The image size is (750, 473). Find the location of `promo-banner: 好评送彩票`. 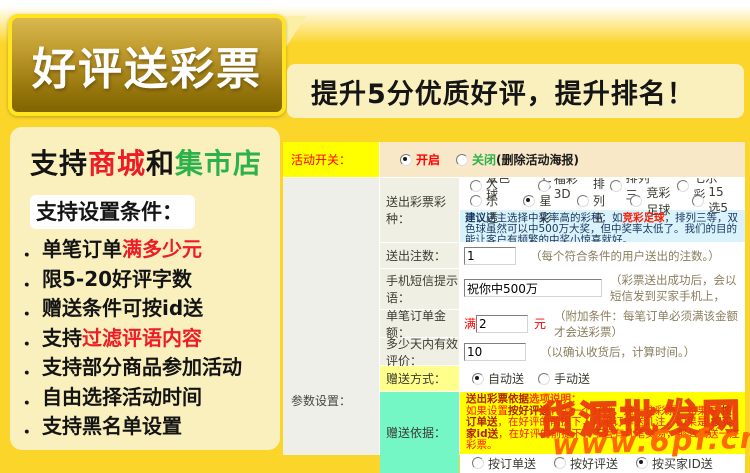

promo-banner: 好评送彩票 is located at coordinates (147, 65).